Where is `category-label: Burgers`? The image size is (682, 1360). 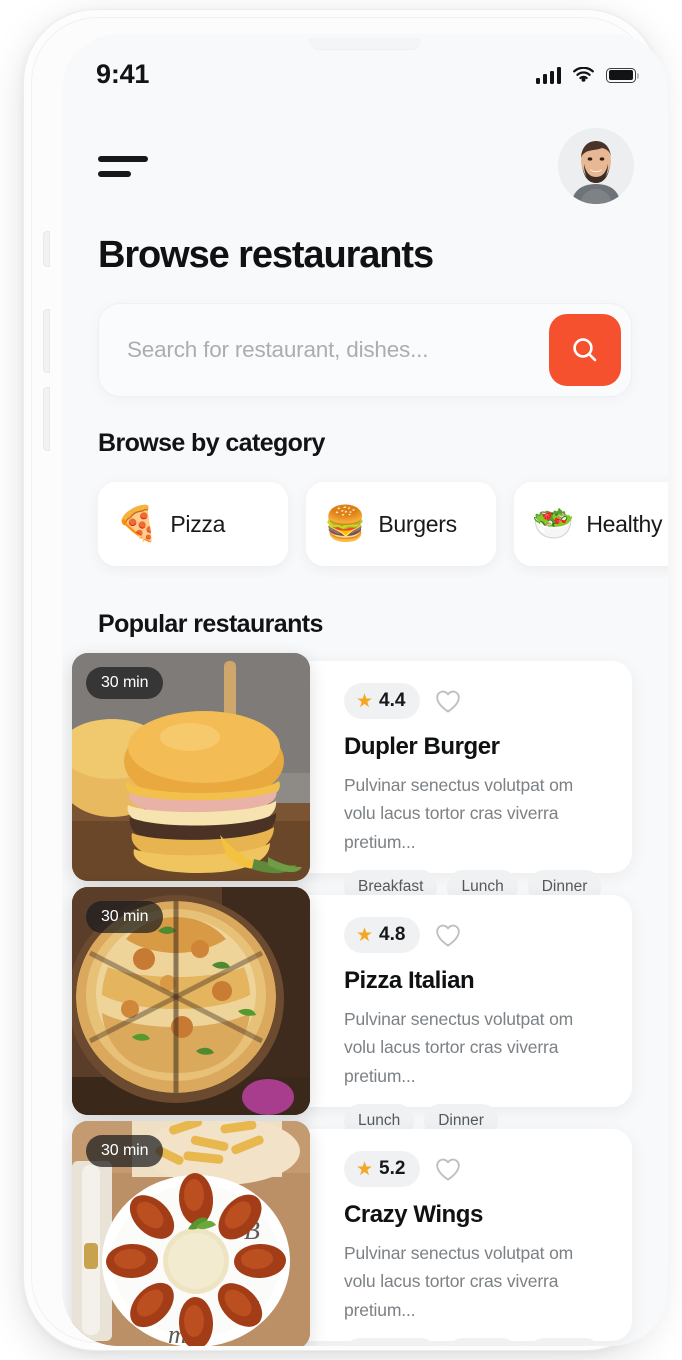 category-label: Burgers is located at coordinates (417, 523).